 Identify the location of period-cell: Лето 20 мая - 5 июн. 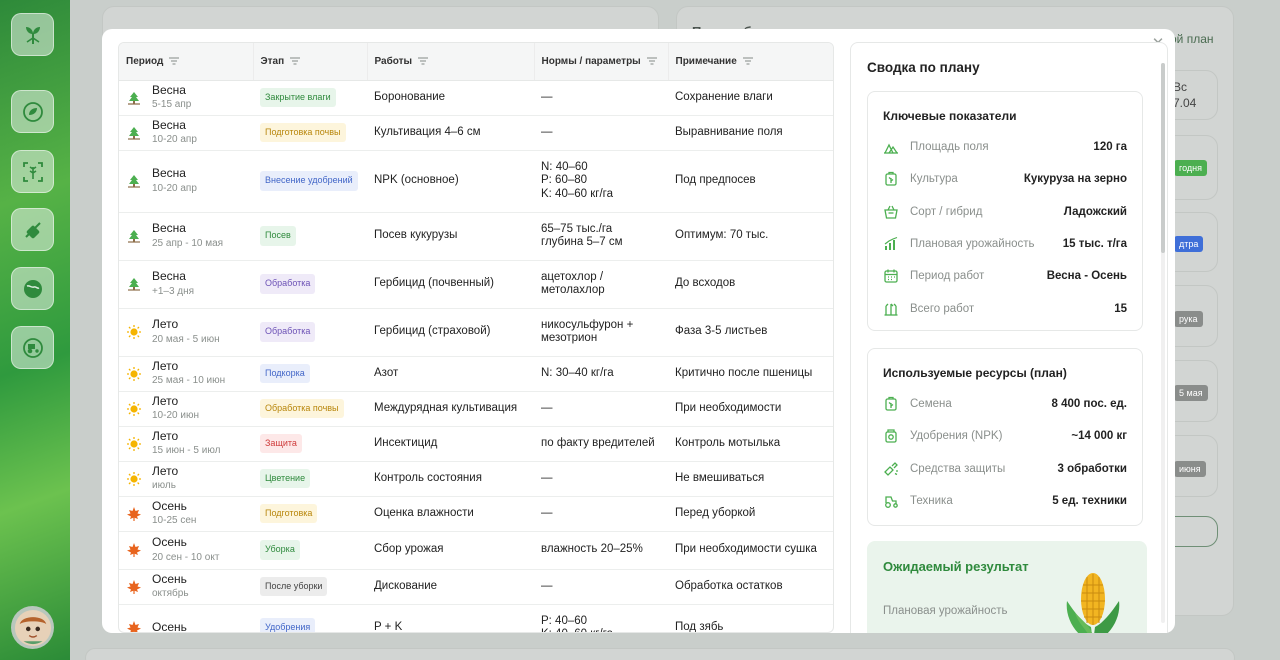
(186, 332).